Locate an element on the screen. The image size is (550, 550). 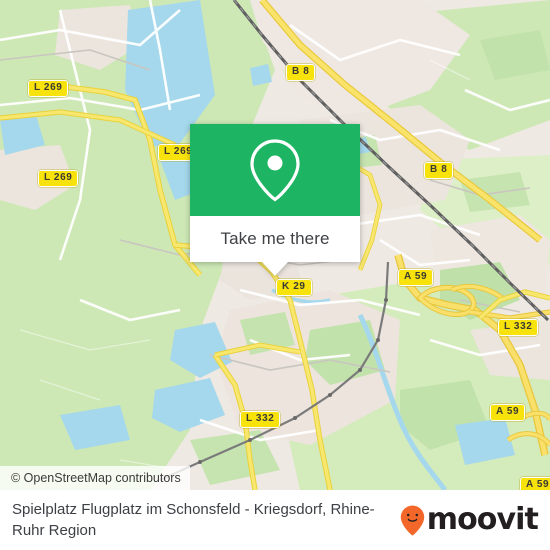
moovit-logo: moovit is located at coordinates (469, 519).